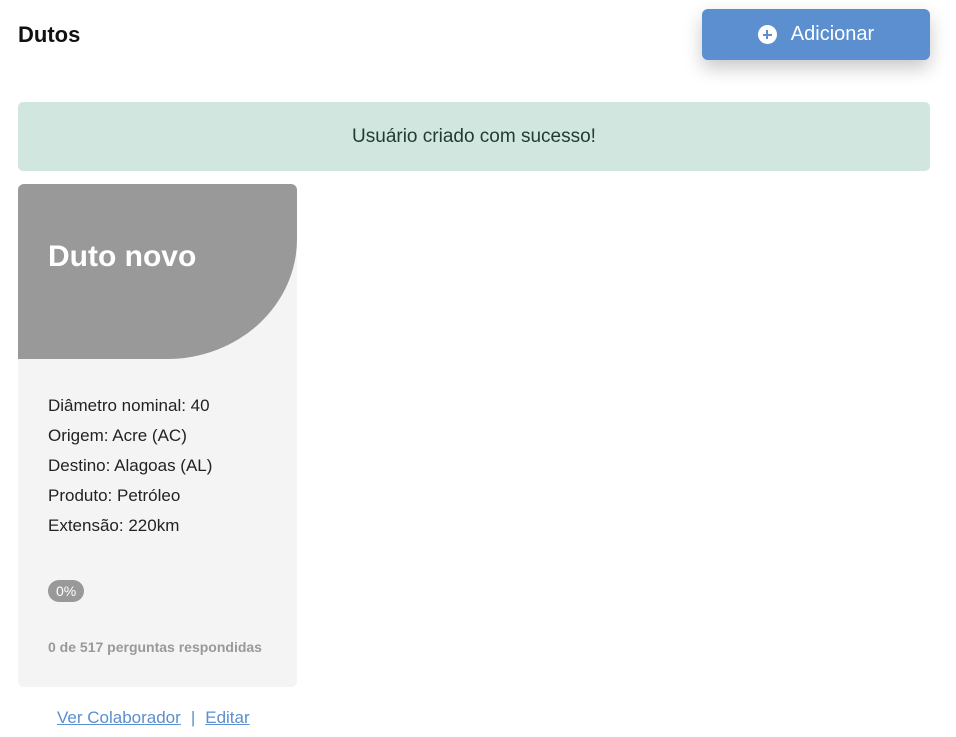  What do you see at coordinates (66, 591) in the screenshot?
I see `progress-badge: 0%` at bounding box center [66, 591].